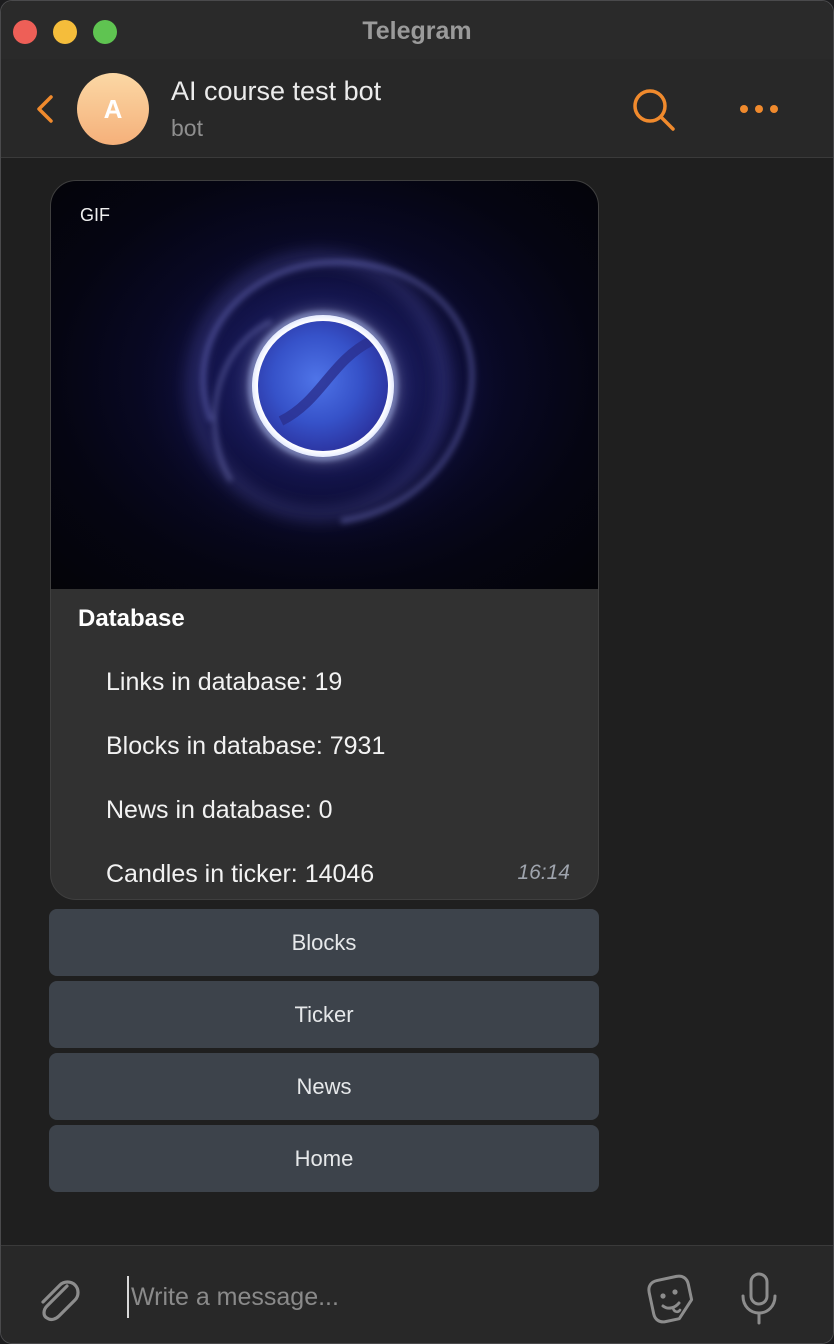 The image size is (834, 1344). I want to click on message-title: Database, so click(131, 618).